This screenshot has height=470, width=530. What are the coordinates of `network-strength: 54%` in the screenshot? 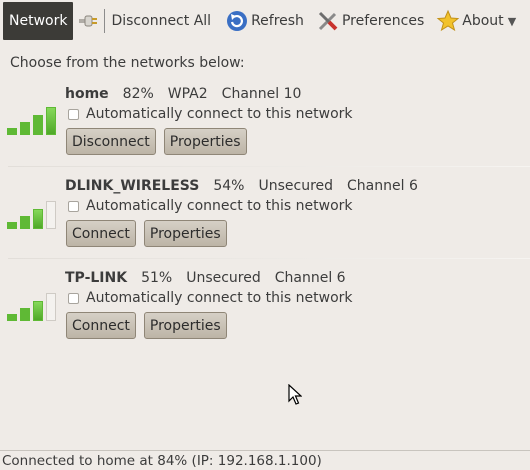 It's located at (229, 186).